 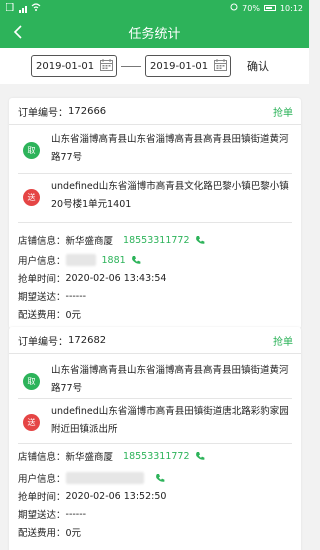 I want to click on battery-percent: 70%, so click(x=251, y=8).